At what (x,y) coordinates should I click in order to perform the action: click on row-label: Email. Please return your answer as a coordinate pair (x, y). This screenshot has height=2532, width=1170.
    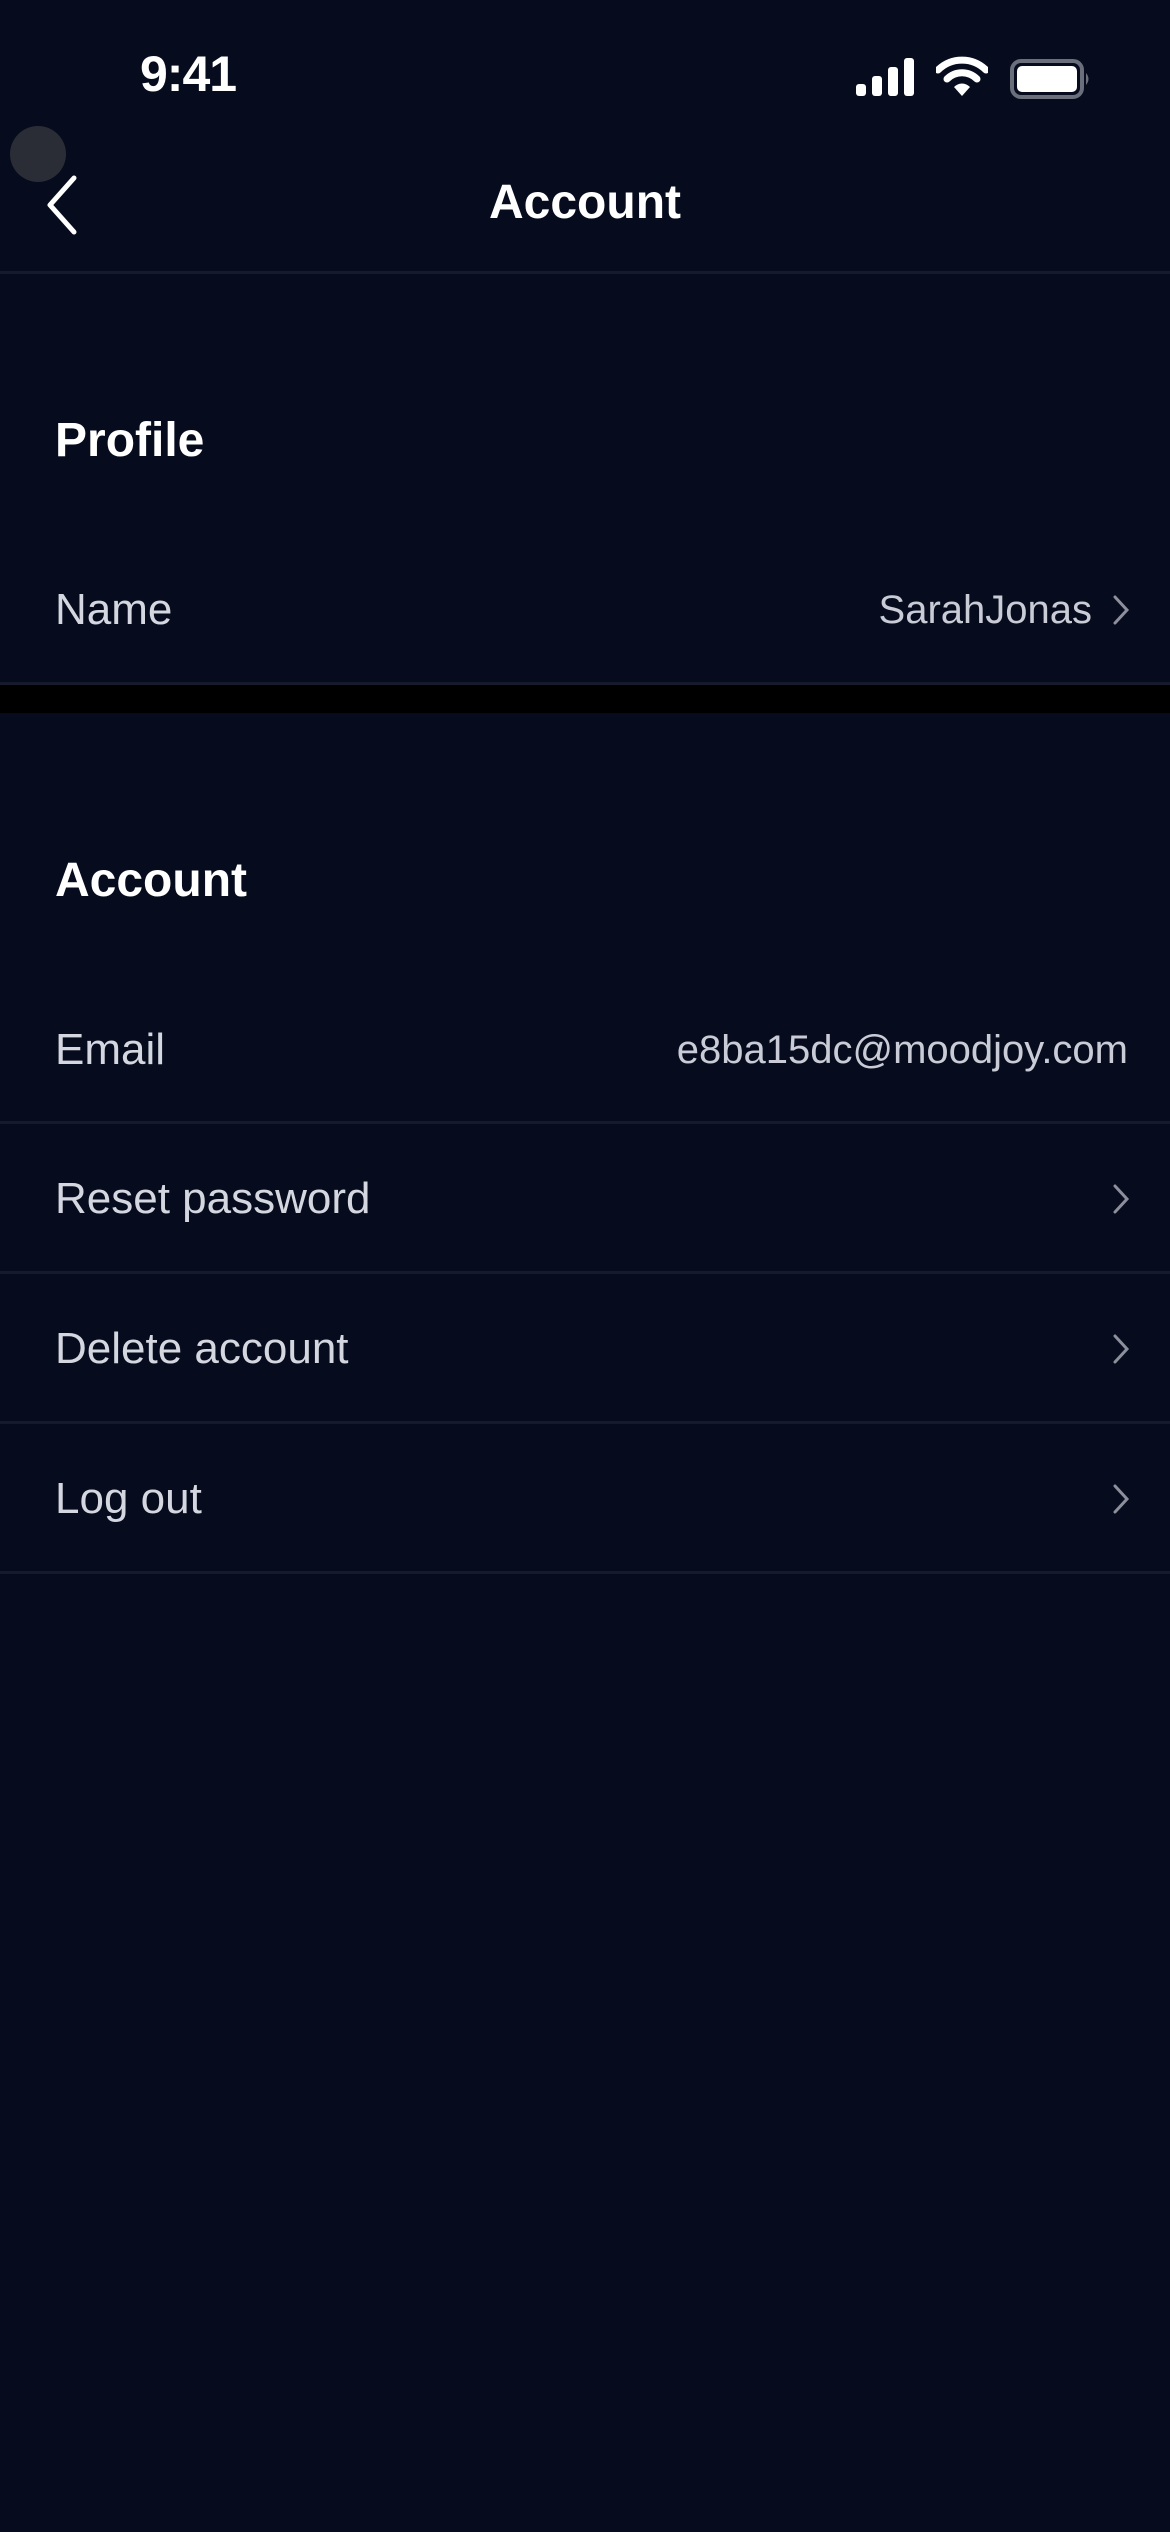
    Looking at the image, I should click on (110, 1049).